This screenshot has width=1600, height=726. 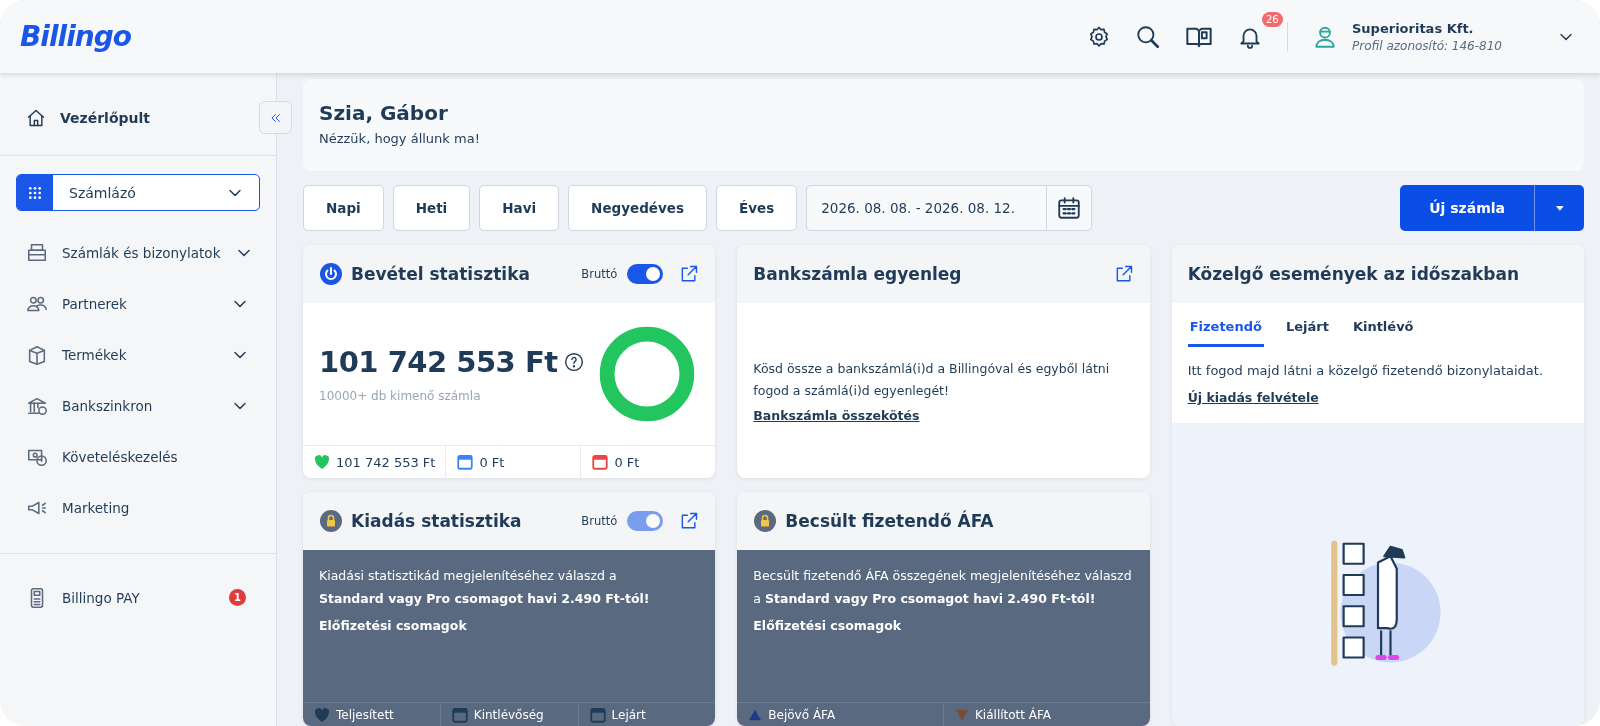 I want to click on dashboard-link: Vezérlőpult, so click(x=105, y=118).